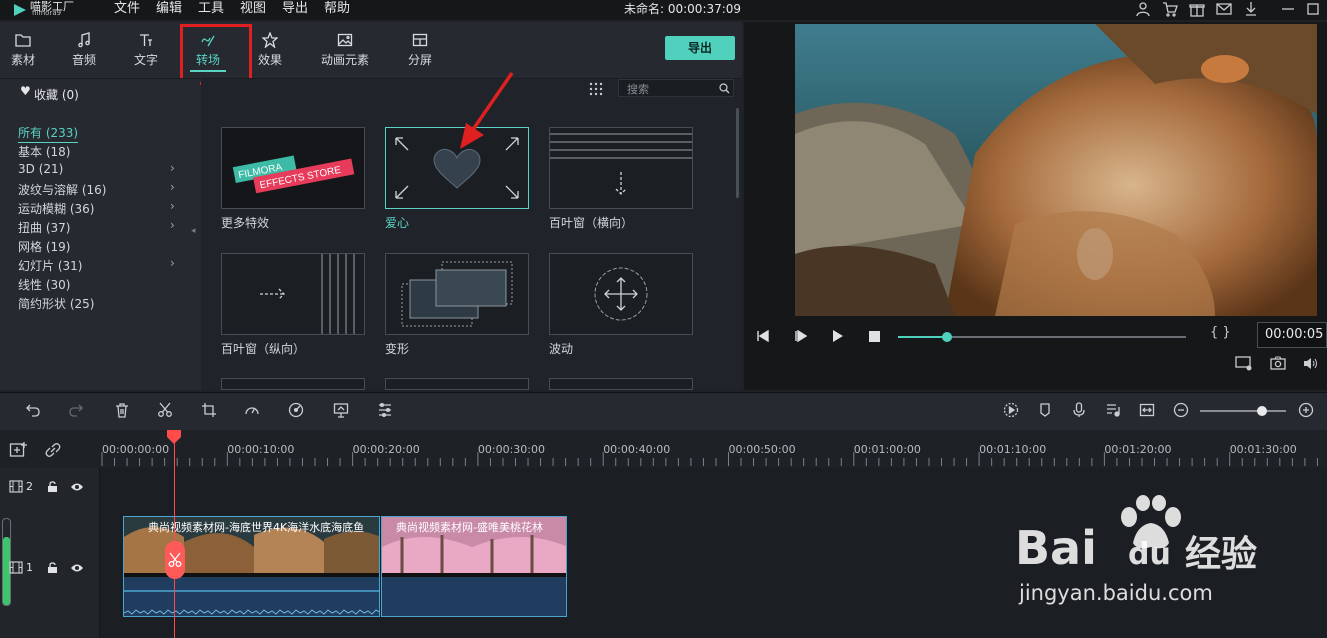  I want to click on video-clip-peach-forest: 典尚视频素材网-盛唯美桃花林, so click(474, 566).